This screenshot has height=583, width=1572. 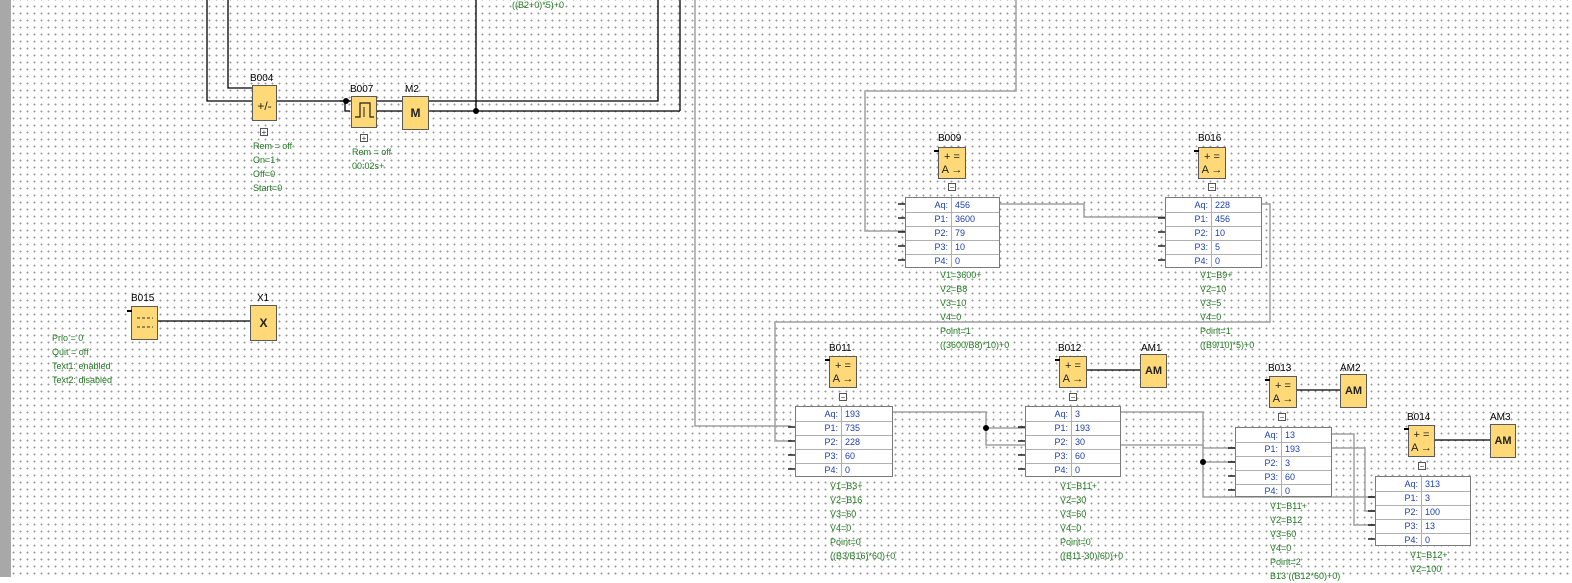 What do you see at coordinates (1218, 247) in the screenshot?
I see `param-value: 5` at bounding box center [1218, 247].